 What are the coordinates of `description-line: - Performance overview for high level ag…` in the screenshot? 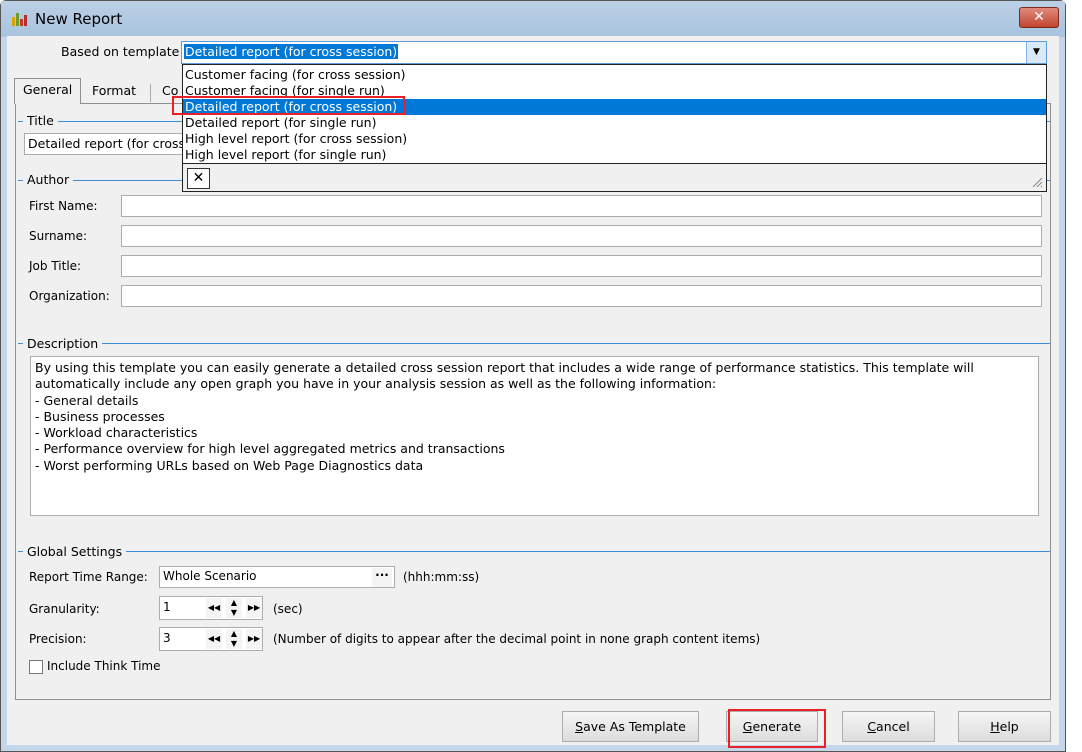 It's located at (270, 449).